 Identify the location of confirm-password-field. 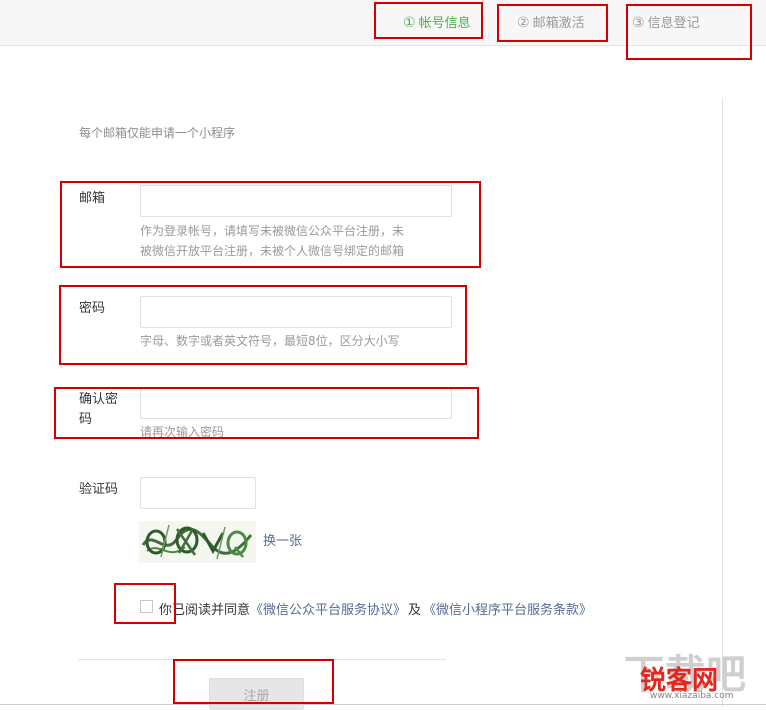
(296, 403).